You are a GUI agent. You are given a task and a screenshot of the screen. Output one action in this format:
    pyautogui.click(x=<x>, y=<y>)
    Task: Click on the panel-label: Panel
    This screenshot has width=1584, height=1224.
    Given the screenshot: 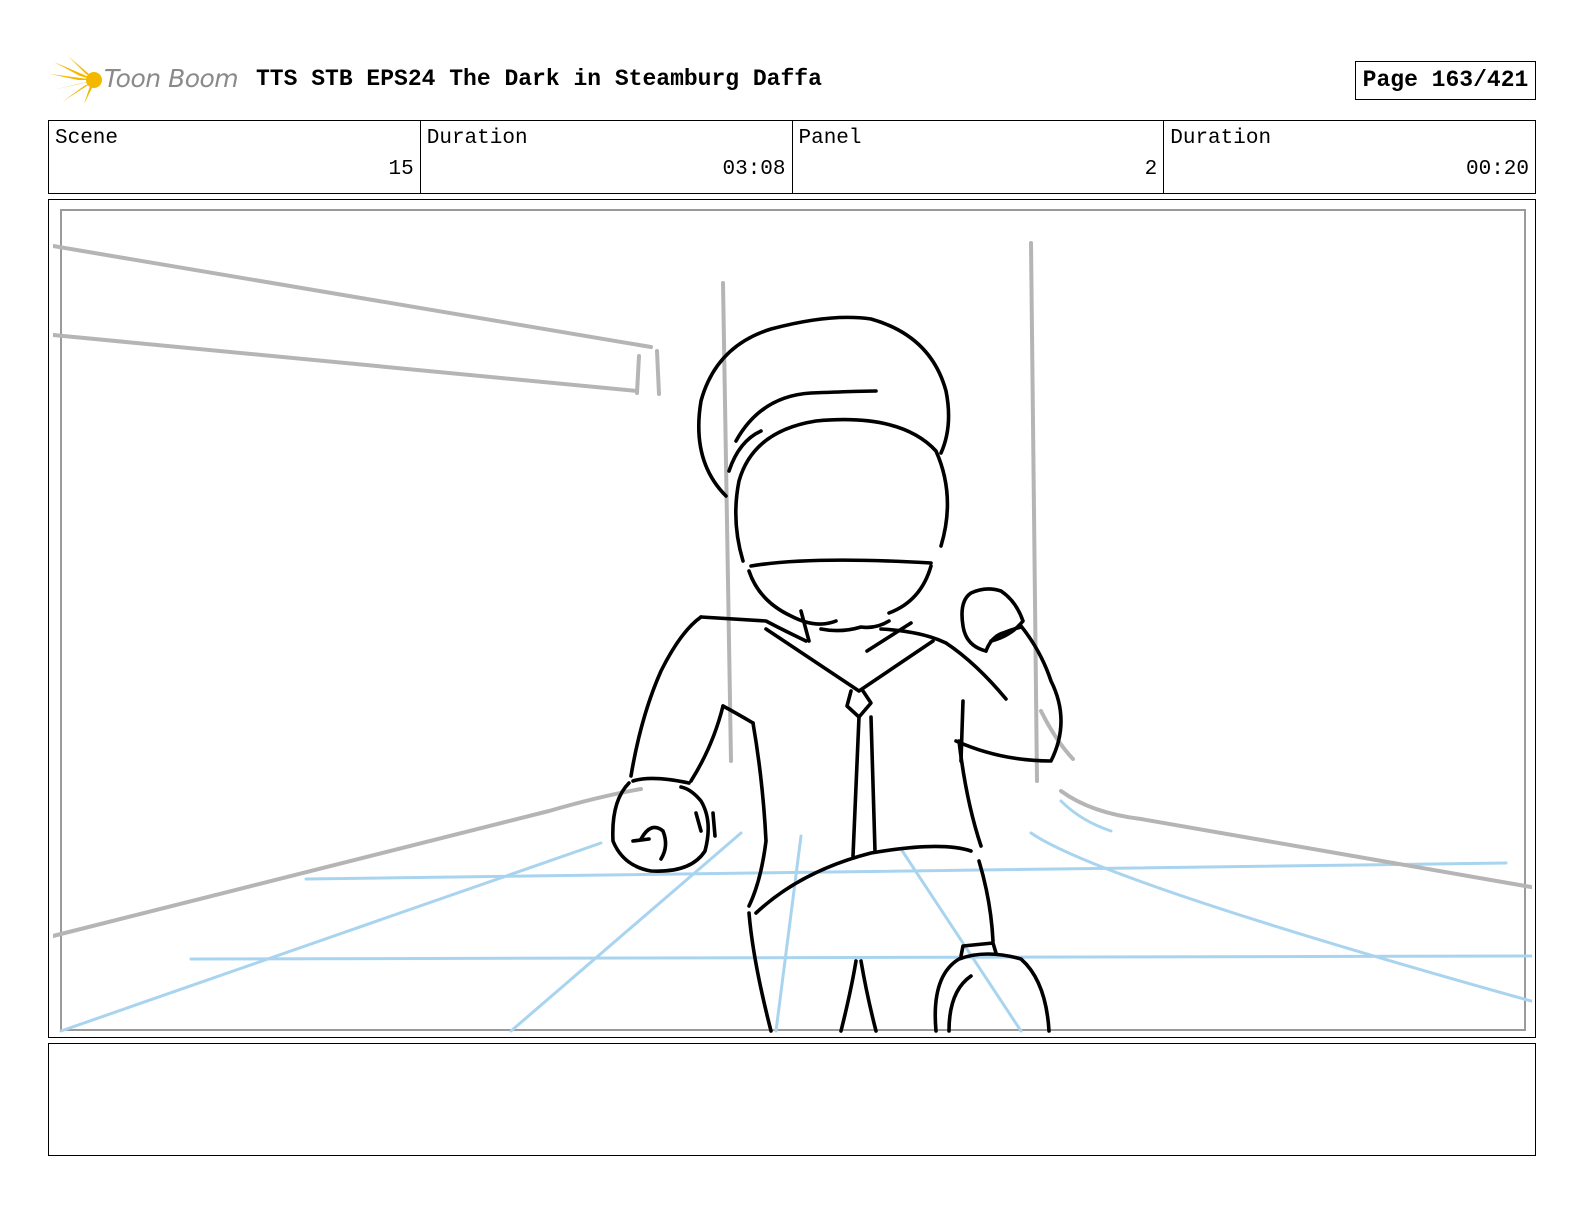 What is the action you would take?
    pyautogui.click(x=830, y=138)
    